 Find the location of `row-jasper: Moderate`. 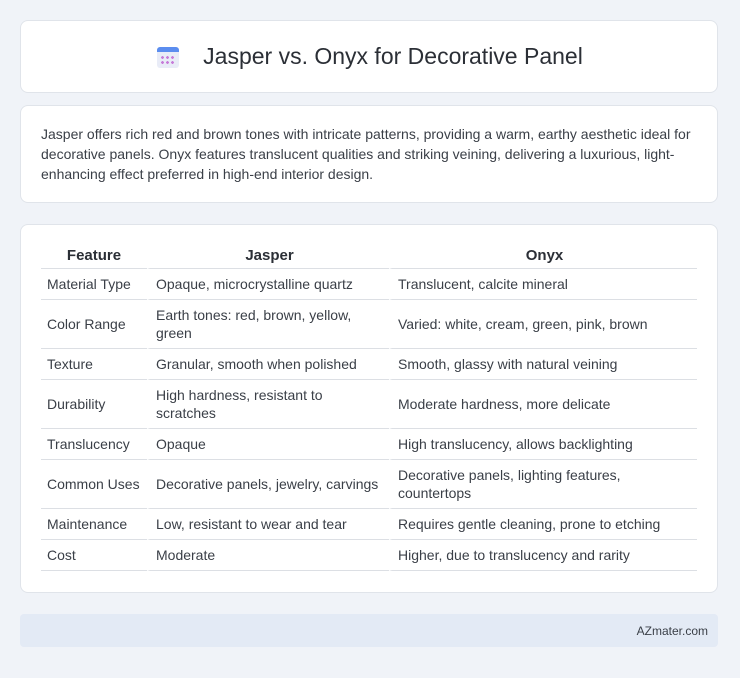

row-jasper: Moderate is located at coordinates (268, 555).